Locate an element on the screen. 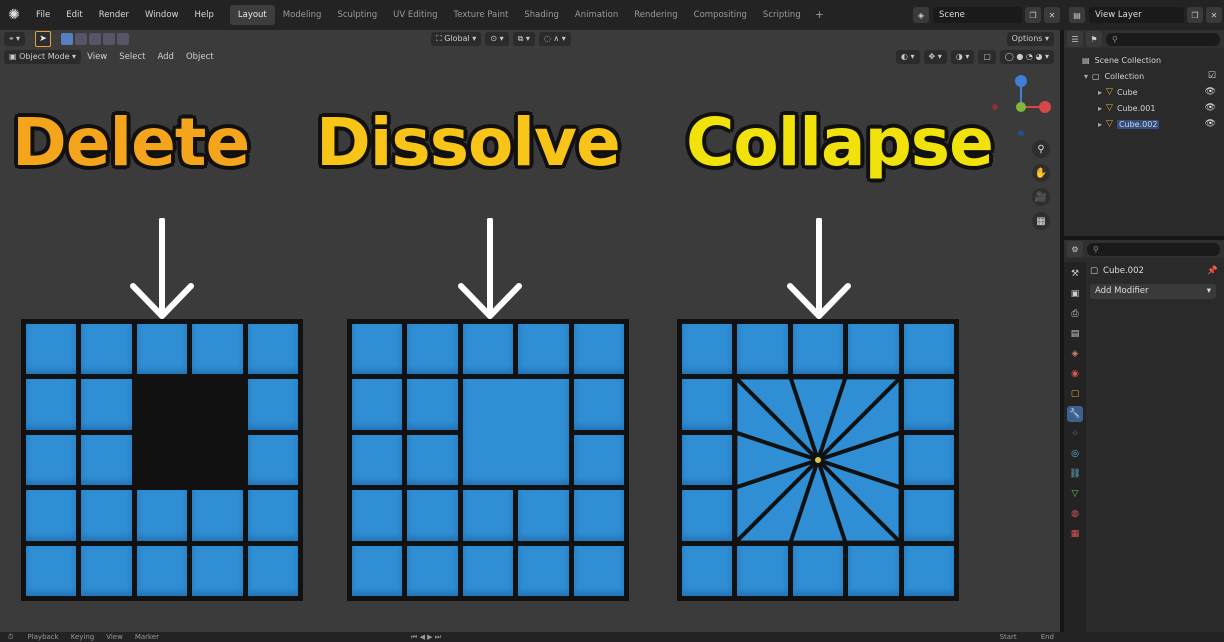  view-layer-tab-icon: ▤ is located at coordinates (1075, 334).